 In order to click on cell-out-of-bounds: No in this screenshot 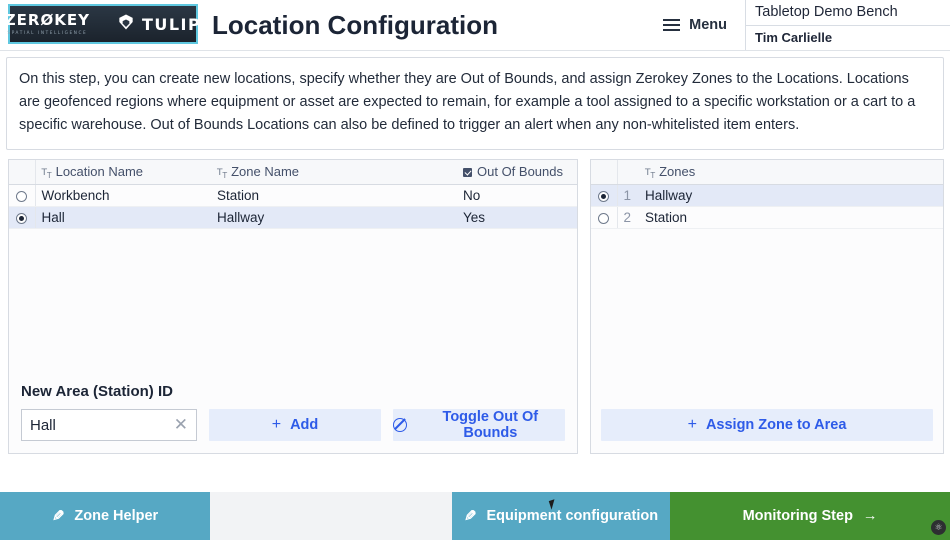, I will do `click(517, 195)`.